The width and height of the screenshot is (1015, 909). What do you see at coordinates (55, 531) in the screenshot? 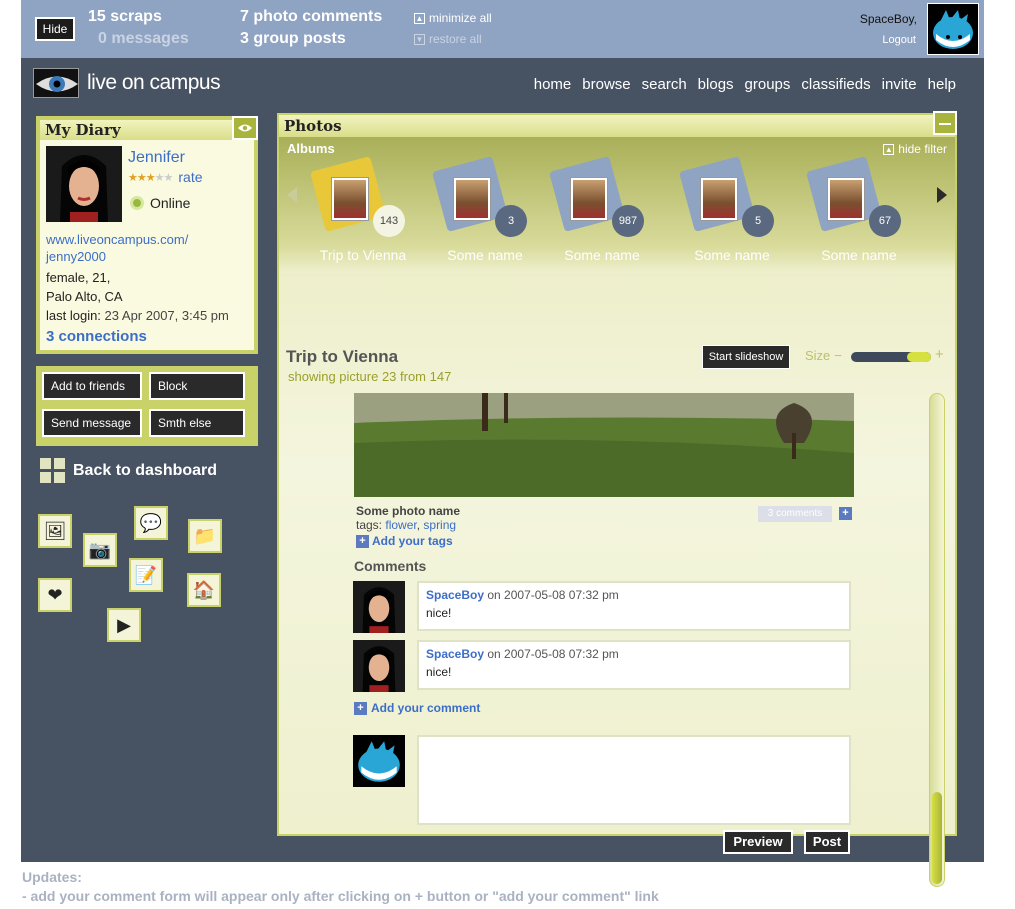
I see `photo-frame-icon: 🖼` at bounding box center [55, 531].